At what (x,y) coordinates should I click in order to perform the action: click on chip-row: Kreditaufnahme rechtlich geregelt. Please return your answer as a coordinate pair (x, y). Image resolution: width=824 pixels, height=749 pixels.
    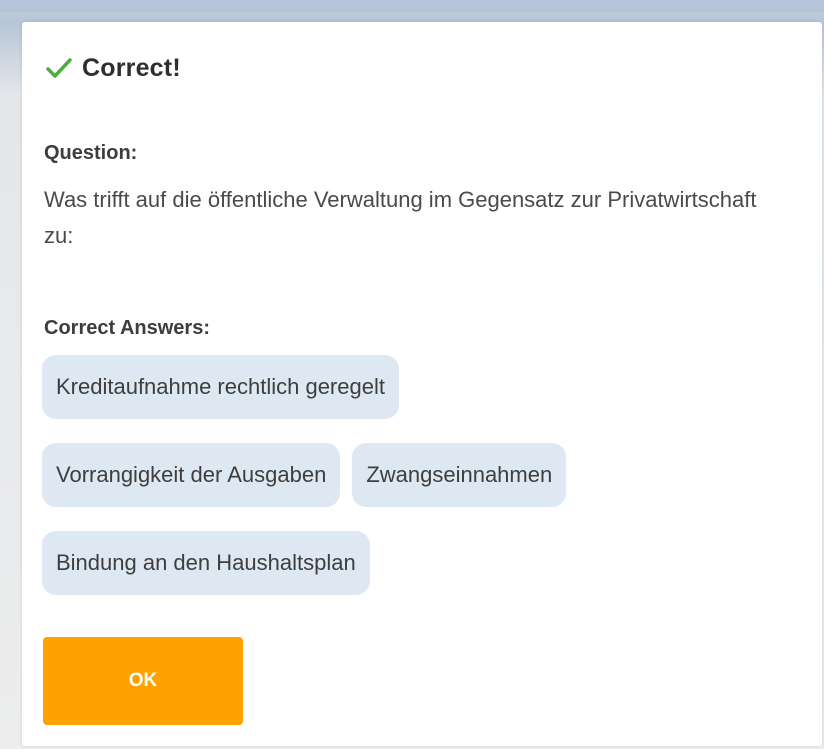
    Looking at the image, I should click on (402, 387).